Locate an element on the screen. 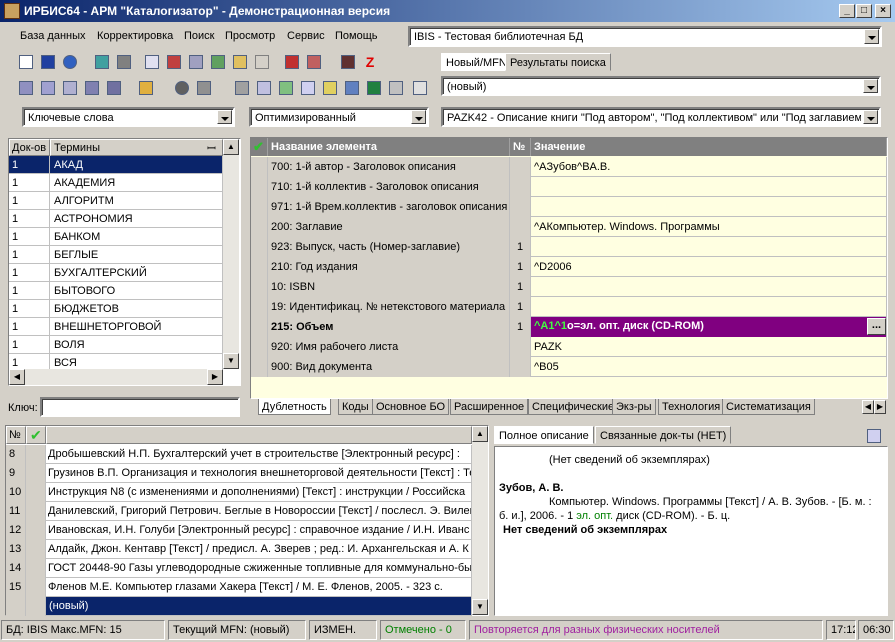  table-row: 710: 1-й коллектив - Заголовок описания is located at coordinates (569, 187).